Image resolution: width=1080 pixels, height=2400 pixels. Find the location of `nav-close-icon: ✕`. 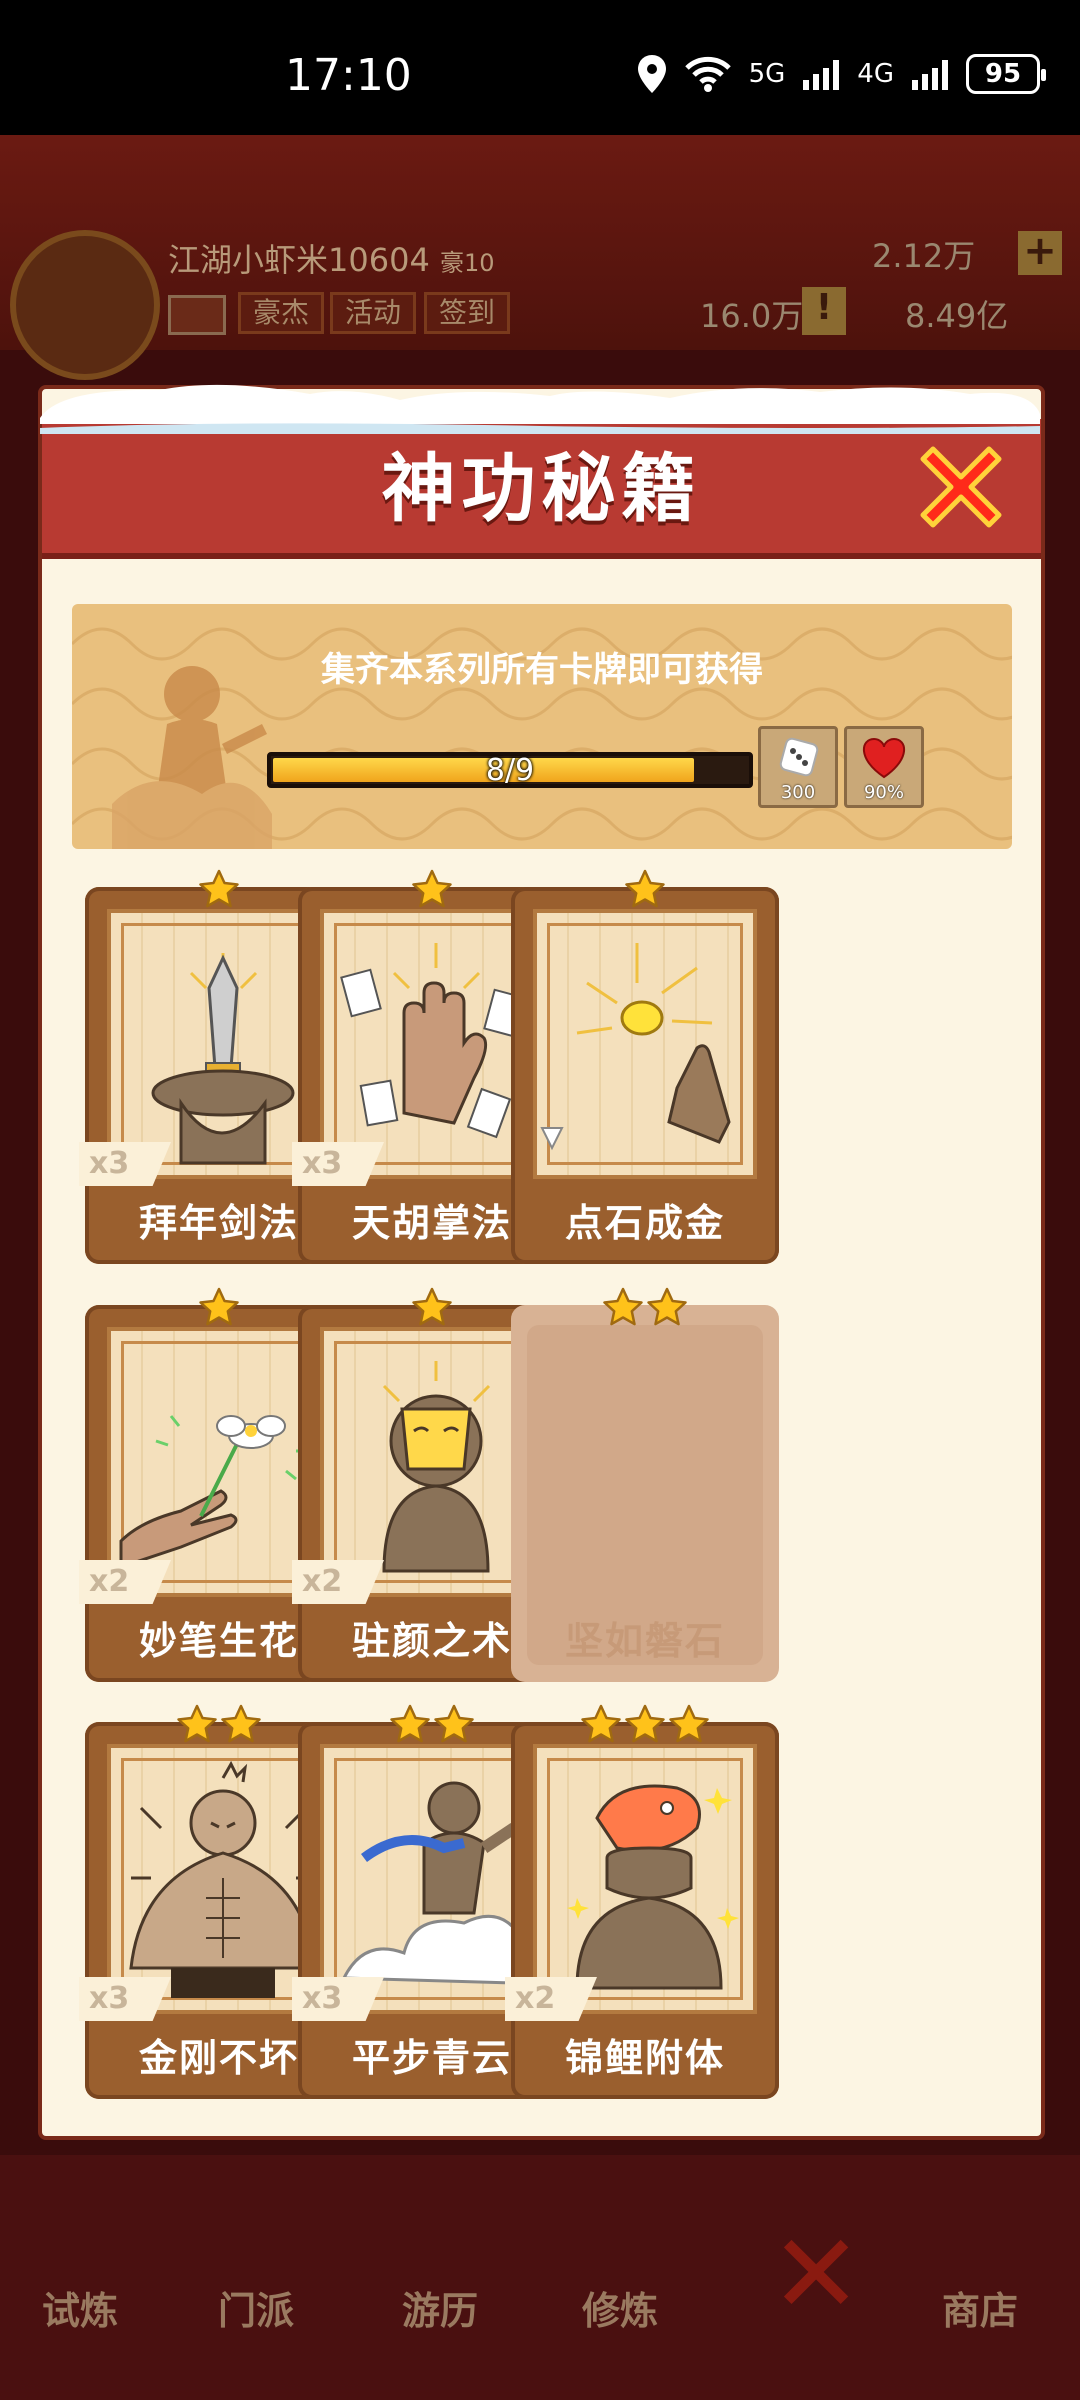

nav-close-icon: ✕ is located at coordinates (816, 2274).